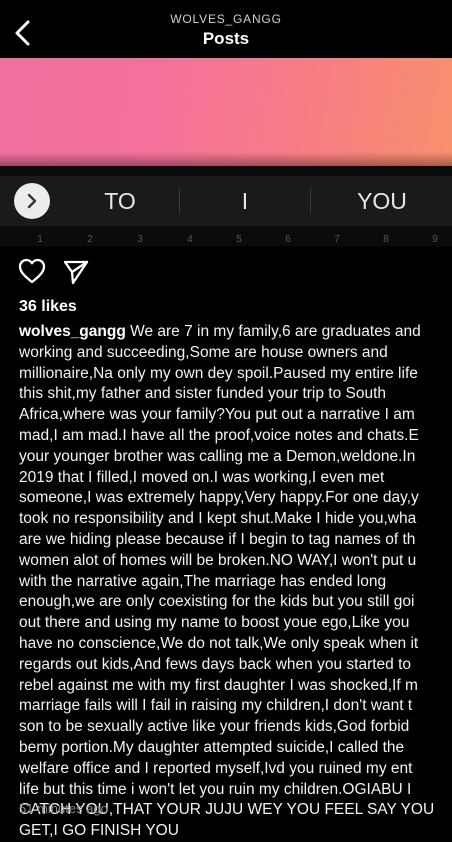 This screenshot has width=452, height=842. What do you see at coordinates (32, 201) in the screenshot?
I see `expand-arrow-icon` at bounding box center [32, 201].